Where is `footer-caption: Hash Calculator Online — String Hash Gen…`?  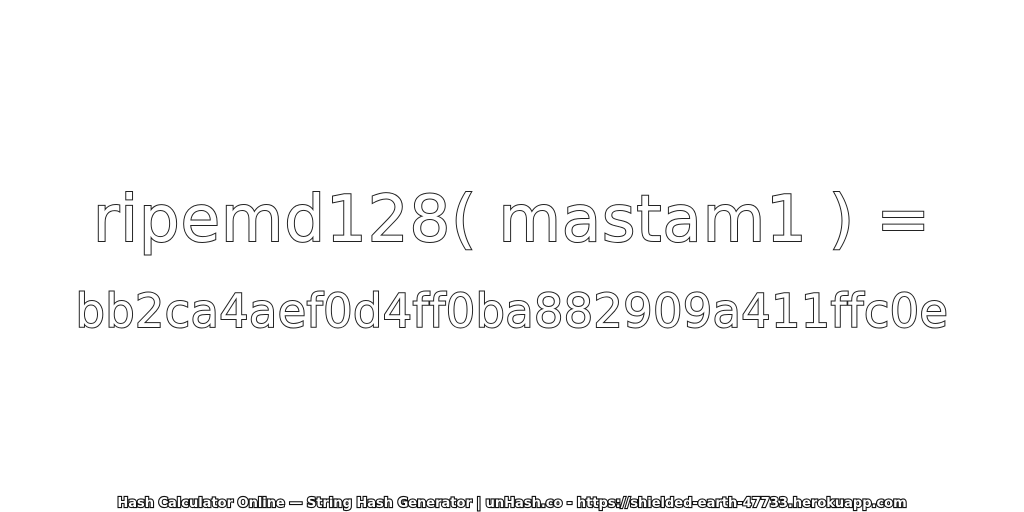
footer-caption: Hash Calculator Online — String Hash Gen… is located at coordinates (512, 503).